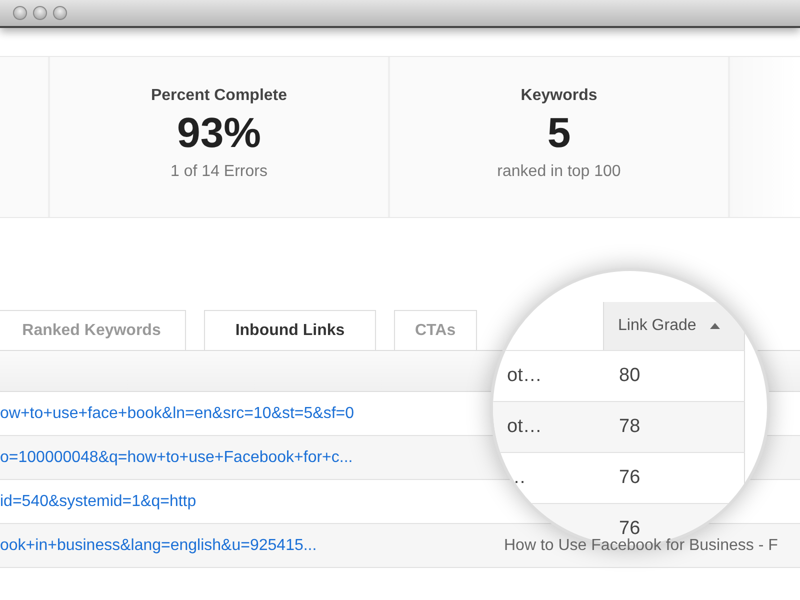 This screenshot has width=800, height=600. Describe the element at coordinates (629, 427) in the screenshot. I see `table-cell: 78` at that location.